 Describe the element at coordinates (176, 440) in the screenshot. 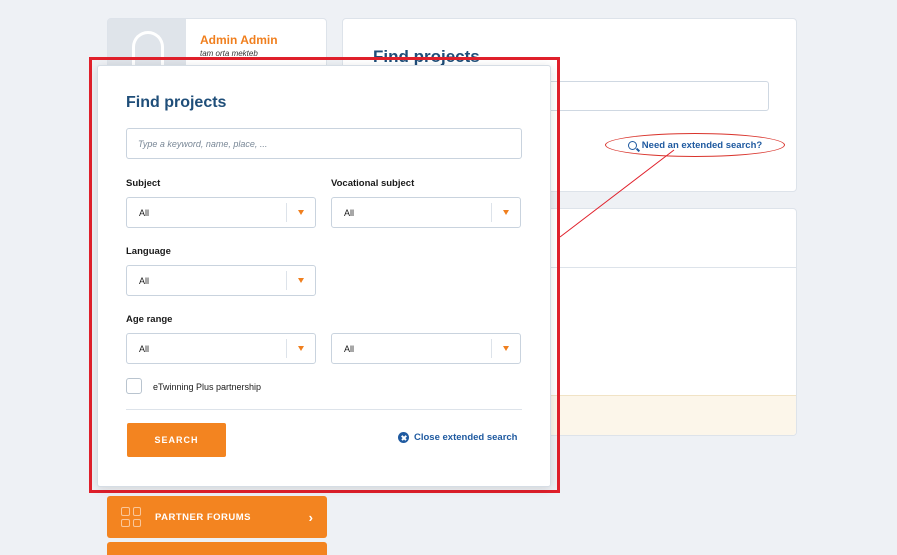

I see `search-button: SEARCH` at that location.